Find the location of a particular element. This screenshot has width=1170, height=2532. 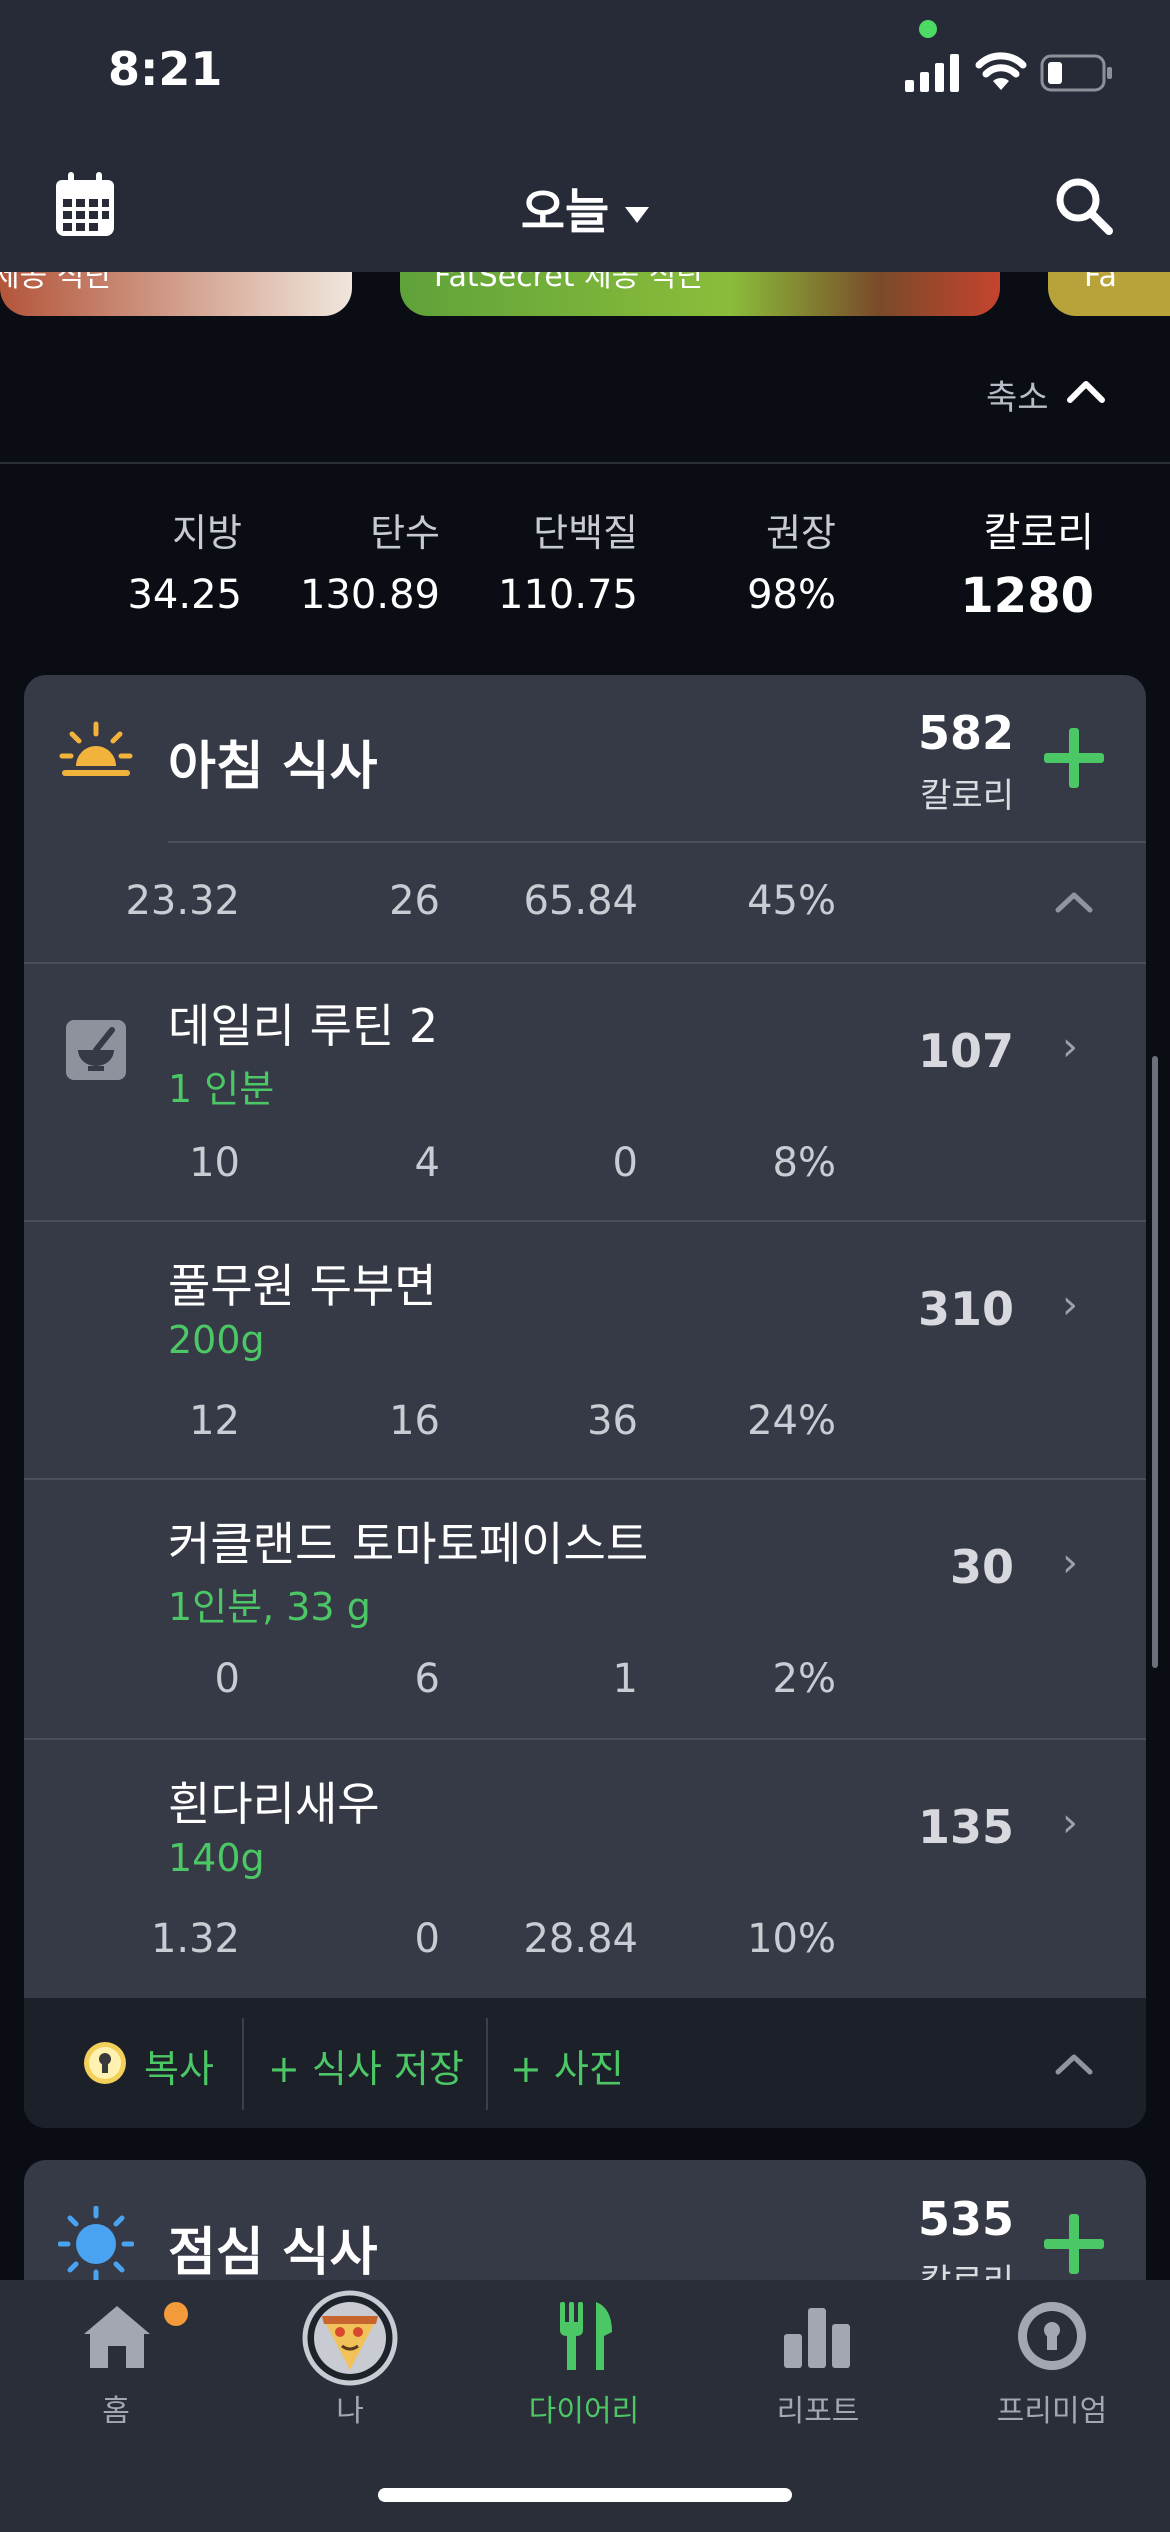

total-protein: 110.75 is located at coordinates (568, 595).